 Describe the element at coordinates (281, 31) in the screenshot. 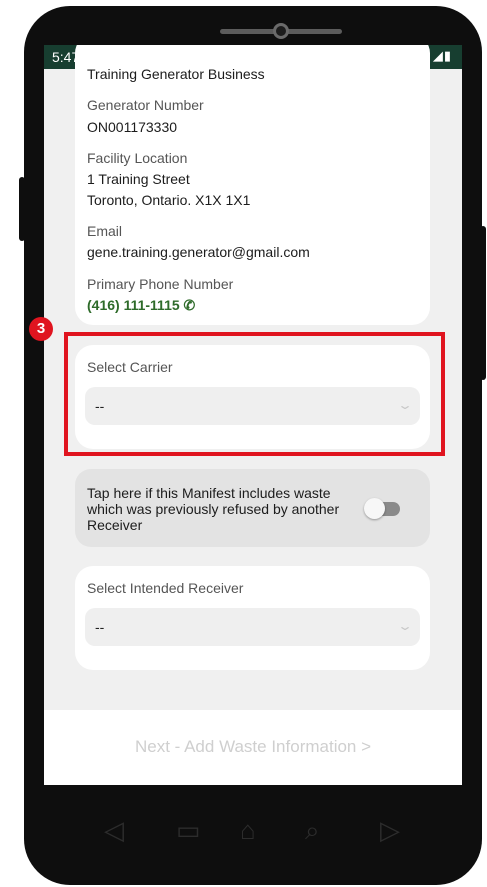

I see `camera-icon` at that location.